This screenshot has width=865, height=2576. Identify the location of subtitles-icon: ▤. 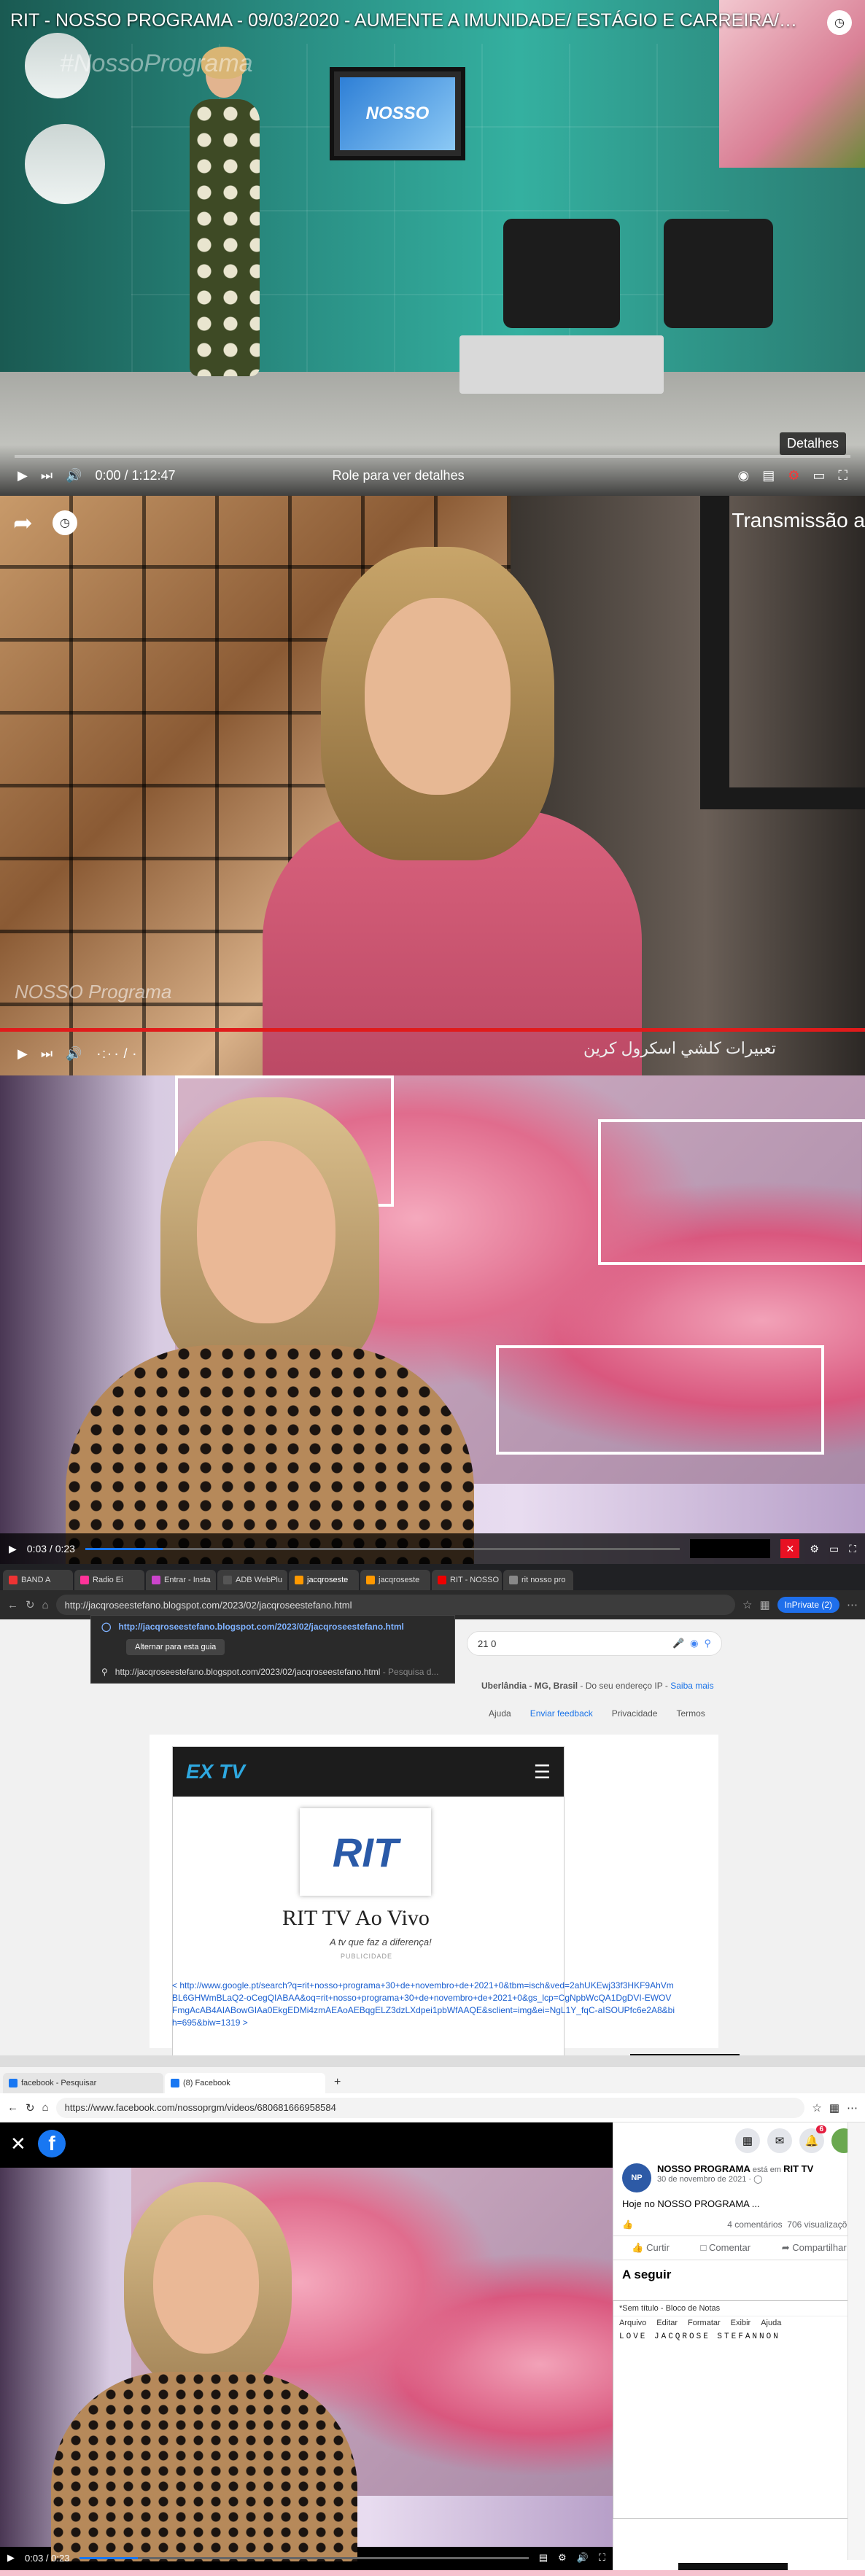
(768, 475).